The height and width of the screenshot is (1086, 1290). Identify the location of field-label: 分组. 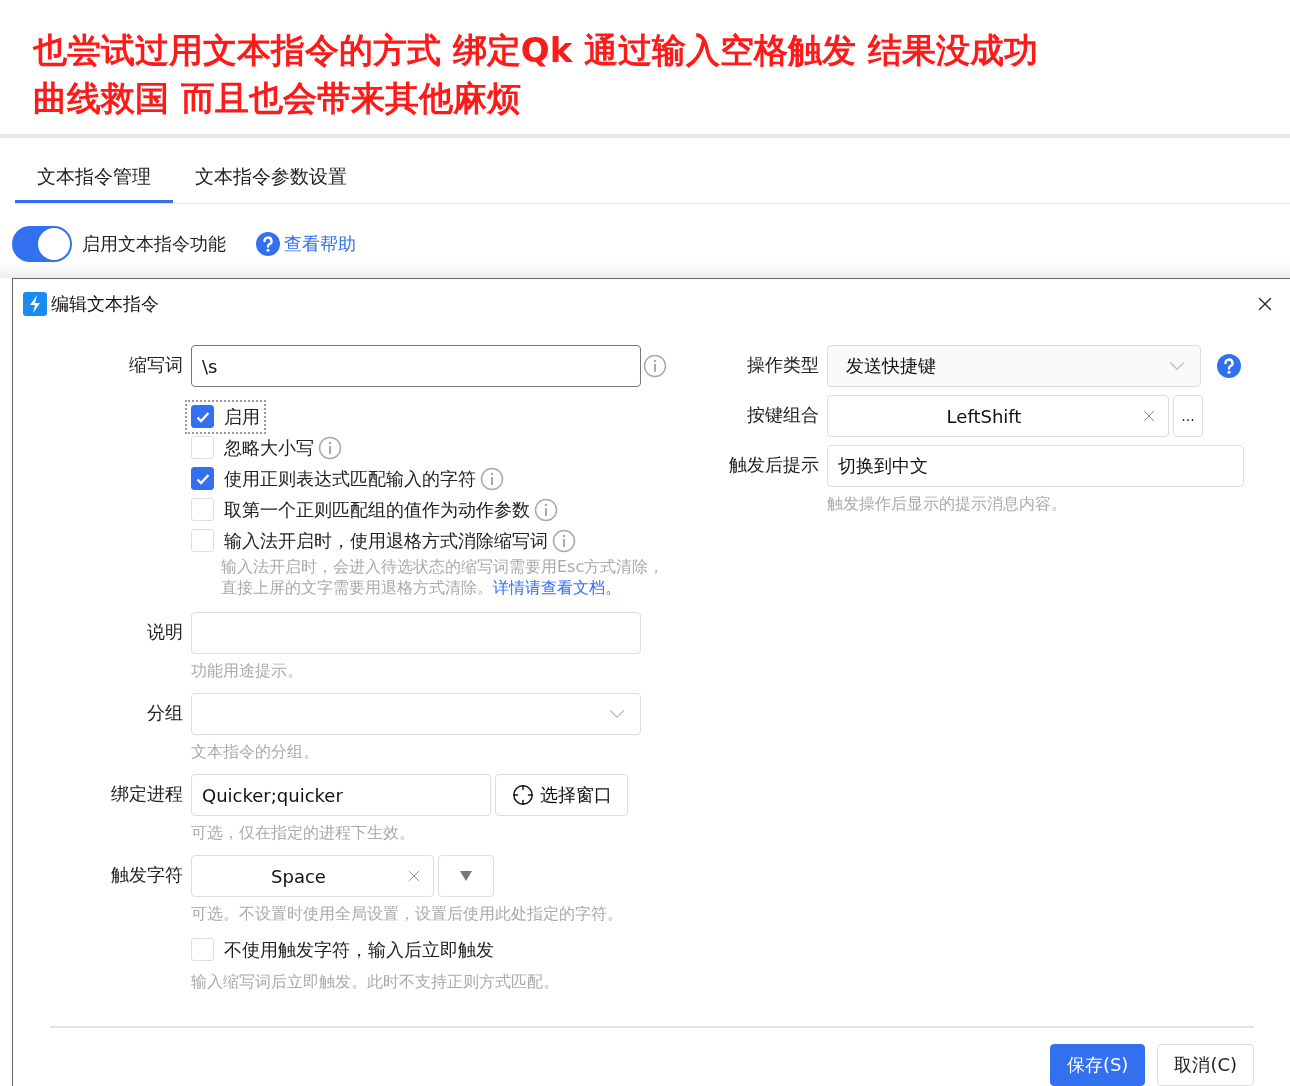
(164, 713).